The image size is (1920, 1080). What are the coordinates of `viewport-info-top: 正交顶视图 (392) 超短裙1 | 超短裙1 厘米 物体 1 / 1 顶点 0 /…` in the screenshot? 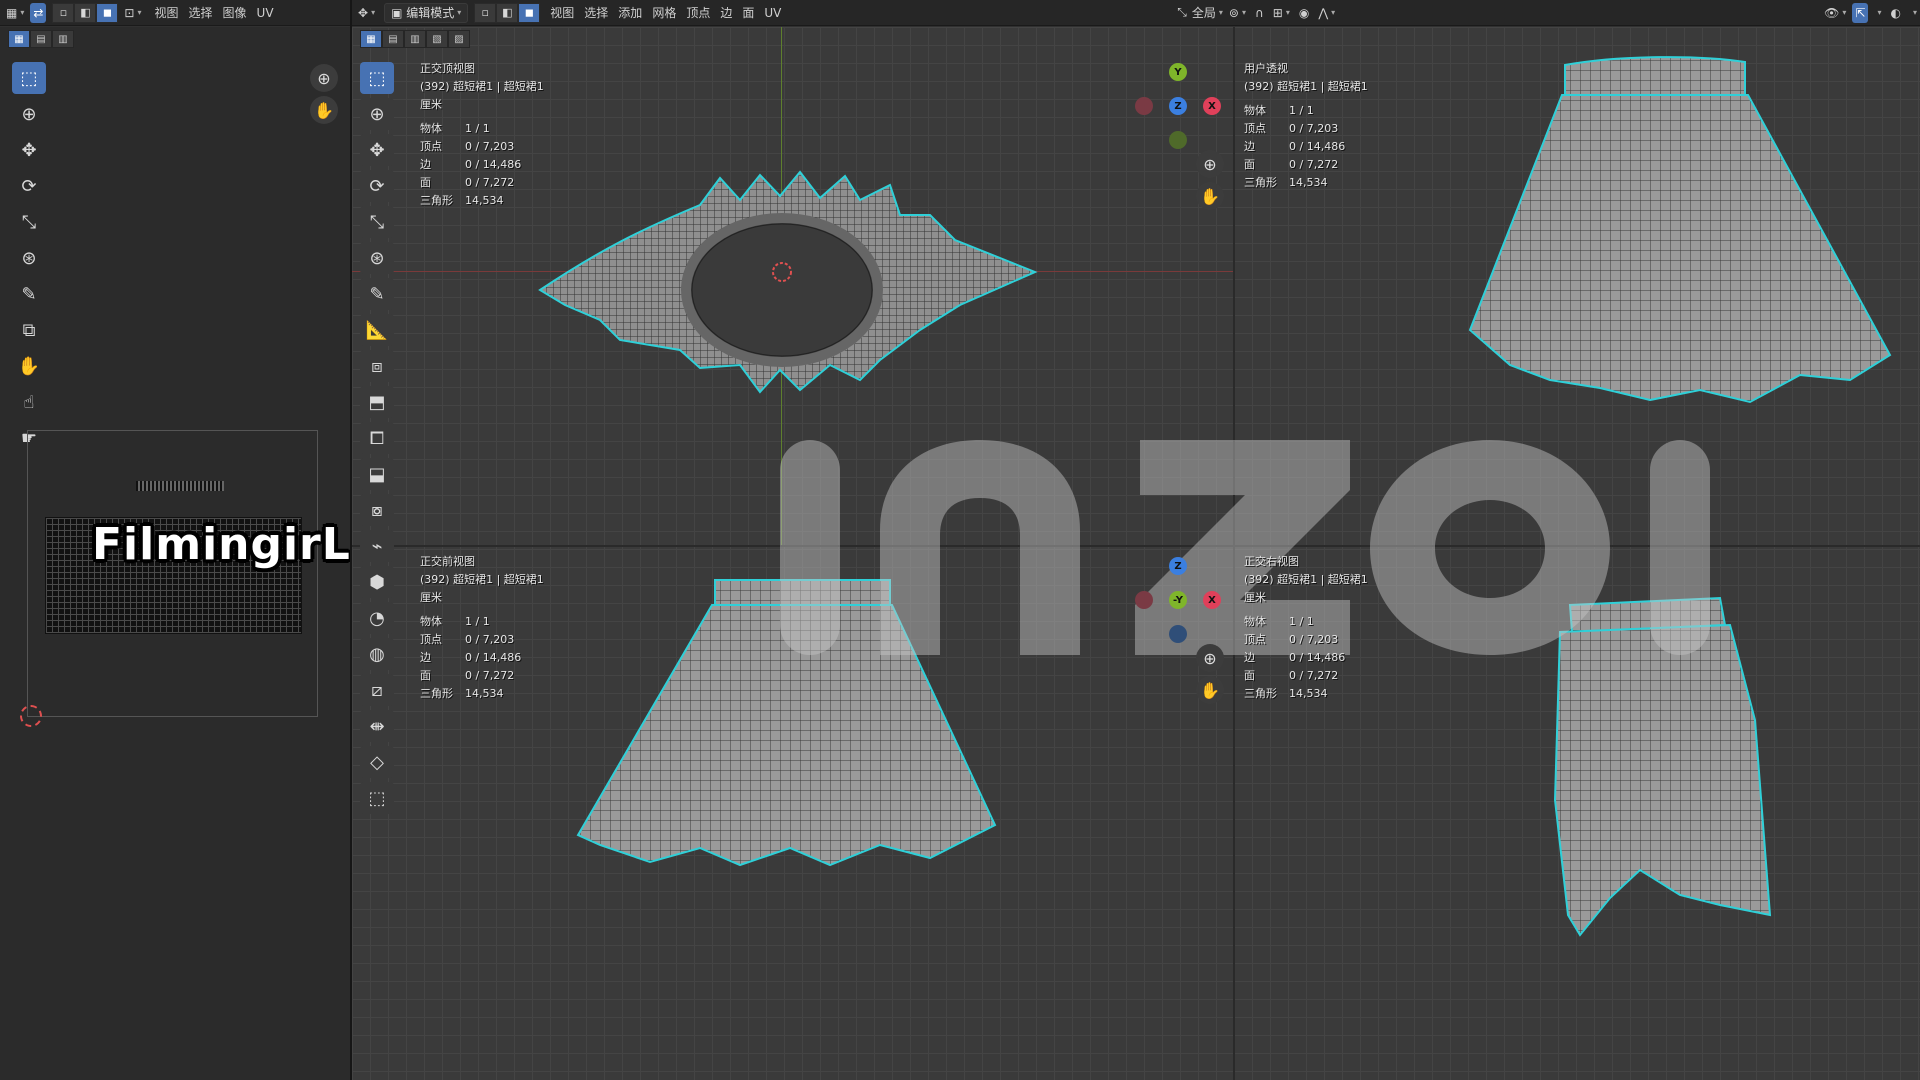 It's located at (482, 135).